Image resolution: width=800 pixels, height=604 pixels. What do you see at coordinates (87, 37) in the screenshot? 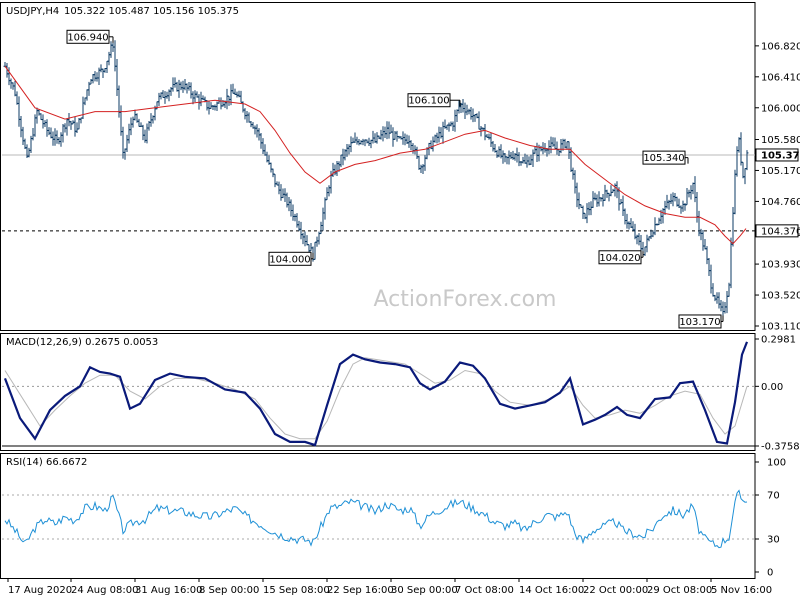
I see `annotation-label: 106.940` at bounding box center [87, 37].